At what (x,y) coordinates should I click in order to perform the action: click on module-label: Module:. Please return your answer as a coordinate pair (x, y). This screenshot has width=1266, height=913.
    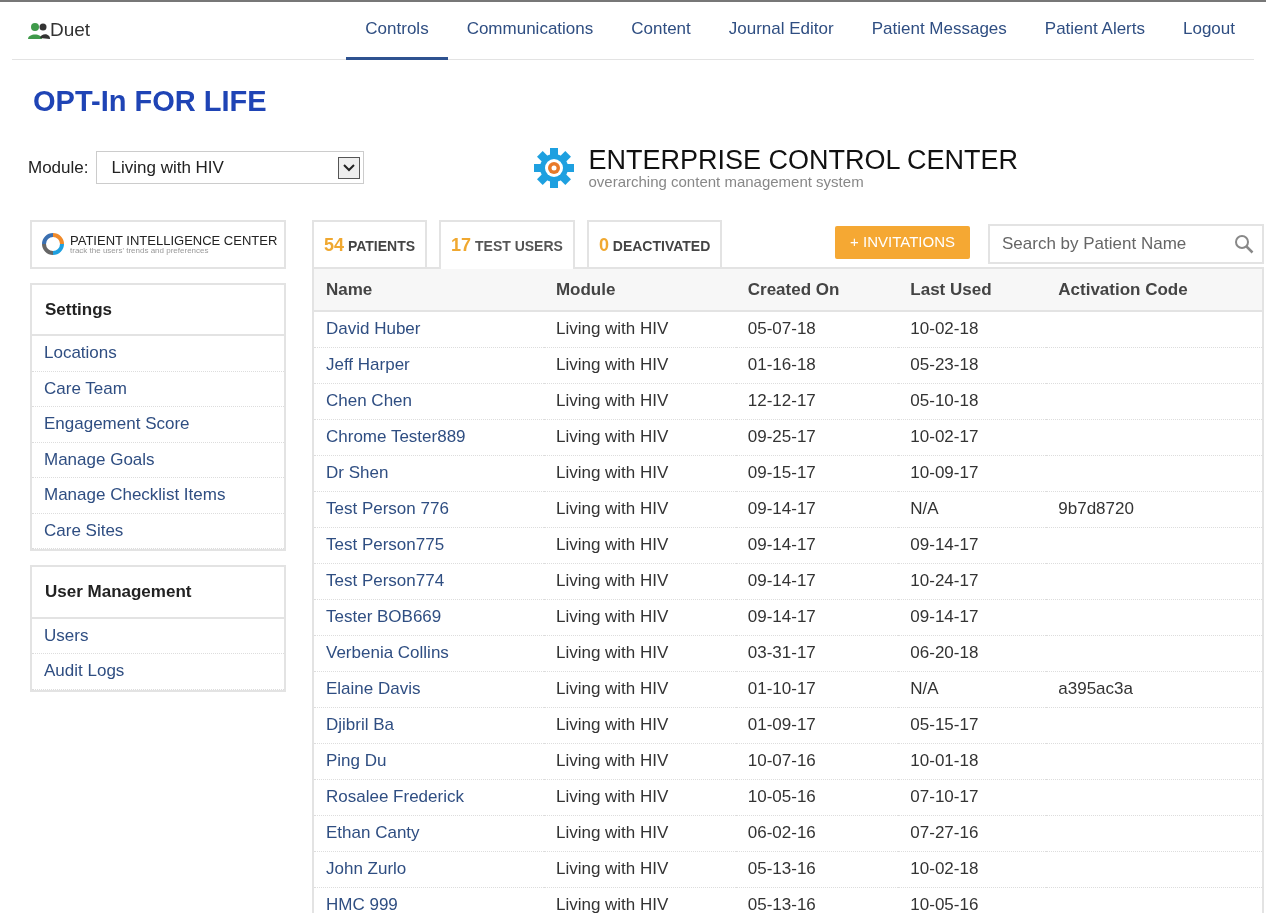
    Looking at the image, I should click on (58, 167).